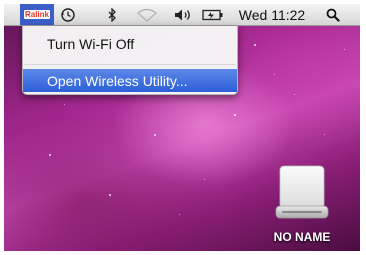 The image size is (366, 255). I want to click on wifi-icon, so click(147, 14).